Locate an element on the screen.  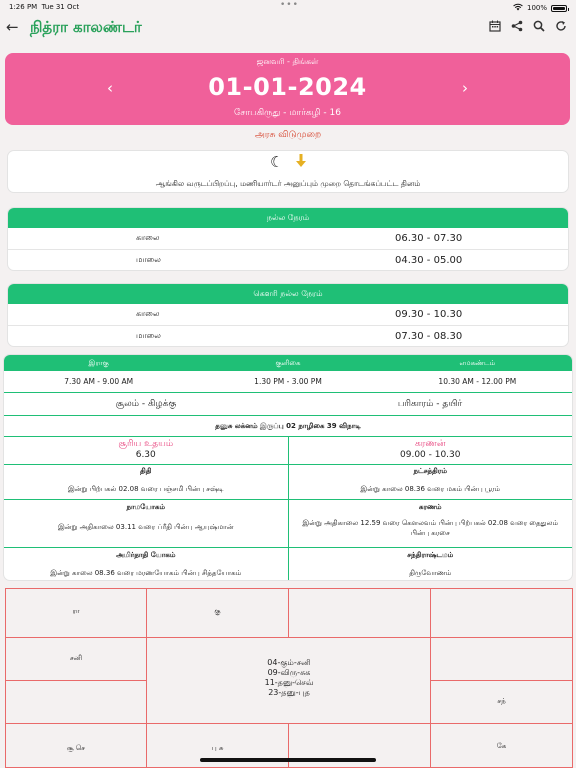
rasi-cell: சந் is located at coordinates (501, 702).